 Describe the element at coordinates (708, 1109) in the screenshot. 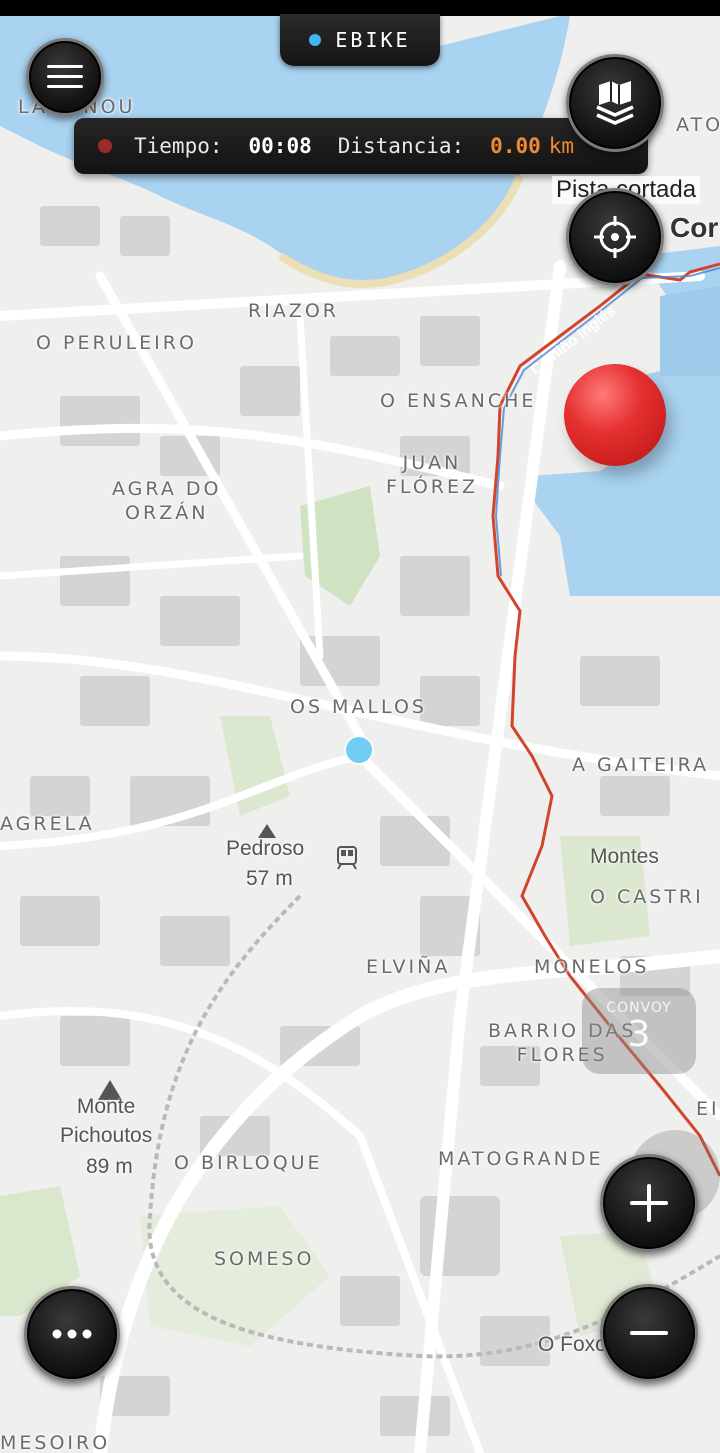

I see `place-label: EI` at that location.